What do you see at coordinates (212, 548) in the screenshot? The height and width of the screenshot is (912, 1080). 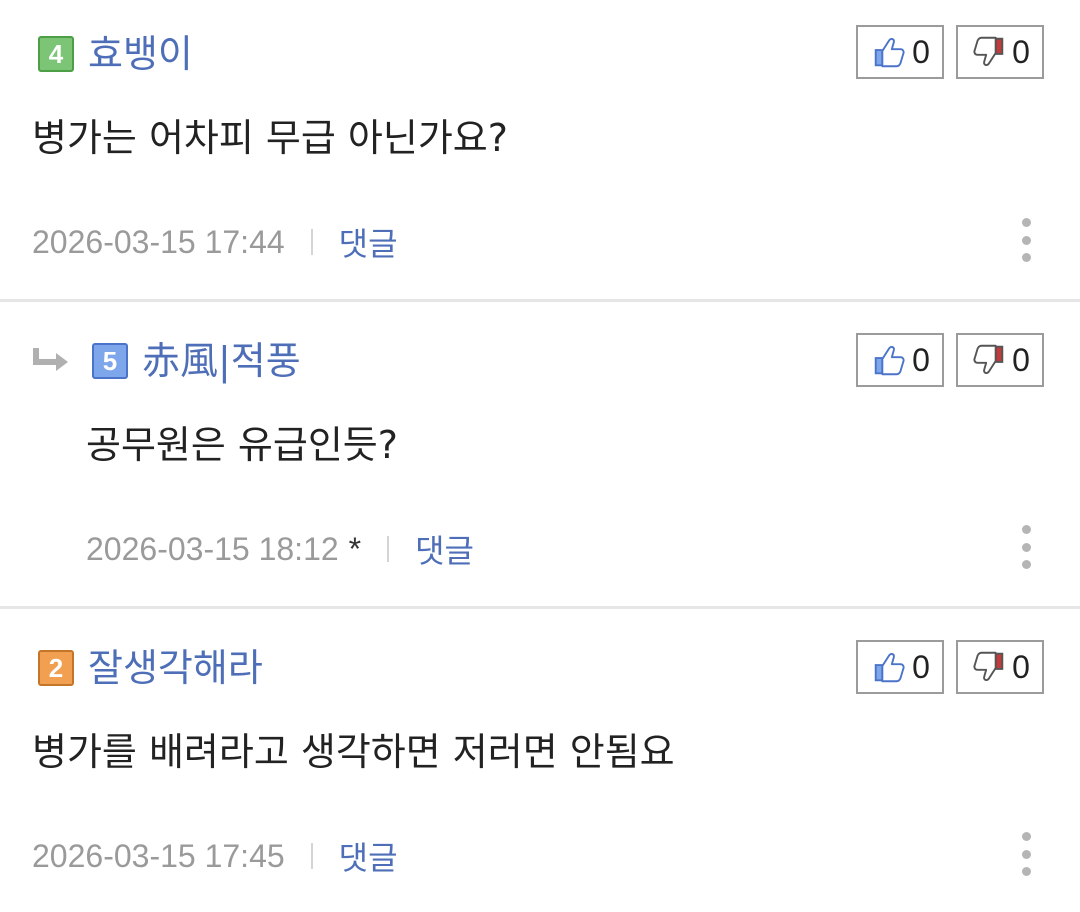 I see `comment-date: 2026-03-15 18:12` at bounding box center [212, 548].